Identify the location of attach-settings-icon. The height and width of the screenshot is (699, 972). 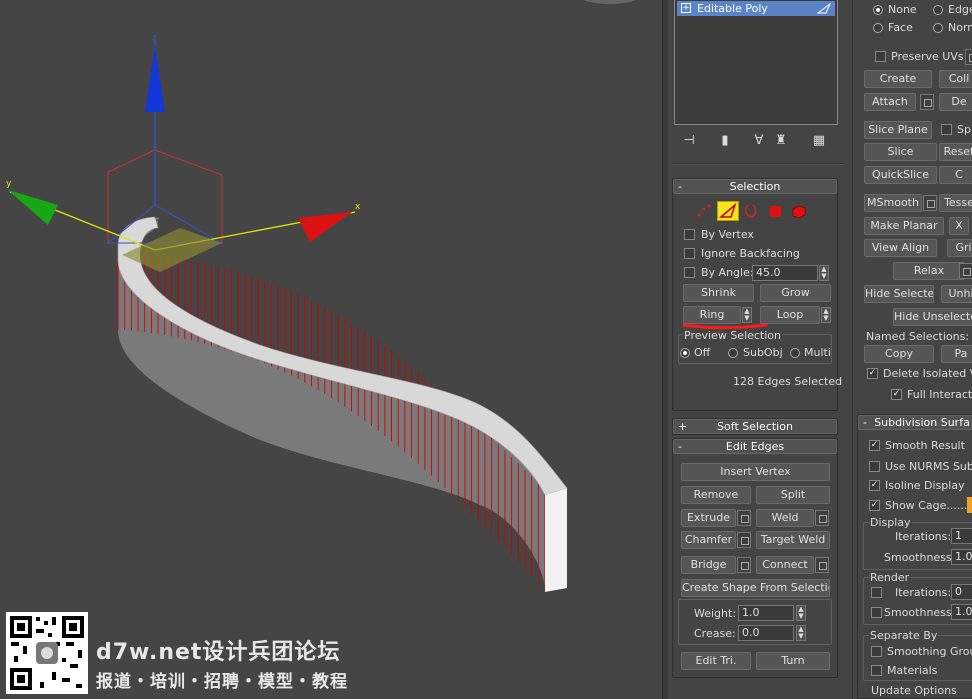
(927, 102).